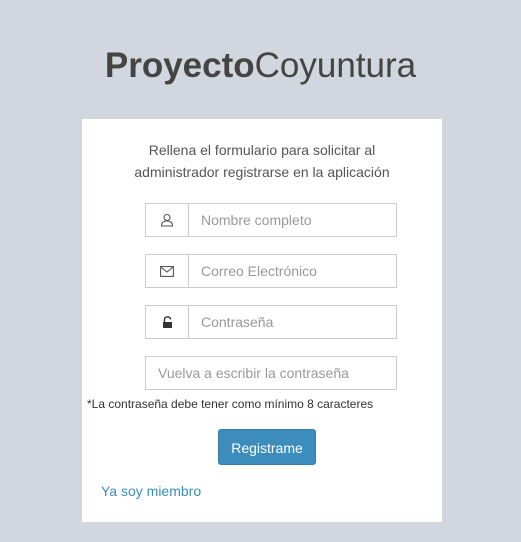 The width and height of the screenshot is (521, 542). I want to click on logo-light-text: Coyuntura, so click(335, 65).